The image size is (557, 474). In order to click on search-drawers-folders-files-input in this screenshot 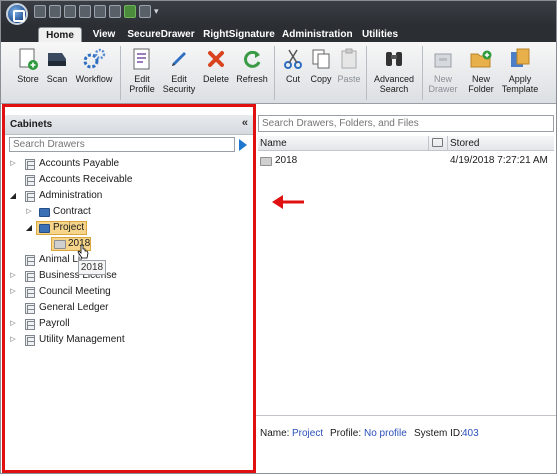, I will do `click(406, 123)`.